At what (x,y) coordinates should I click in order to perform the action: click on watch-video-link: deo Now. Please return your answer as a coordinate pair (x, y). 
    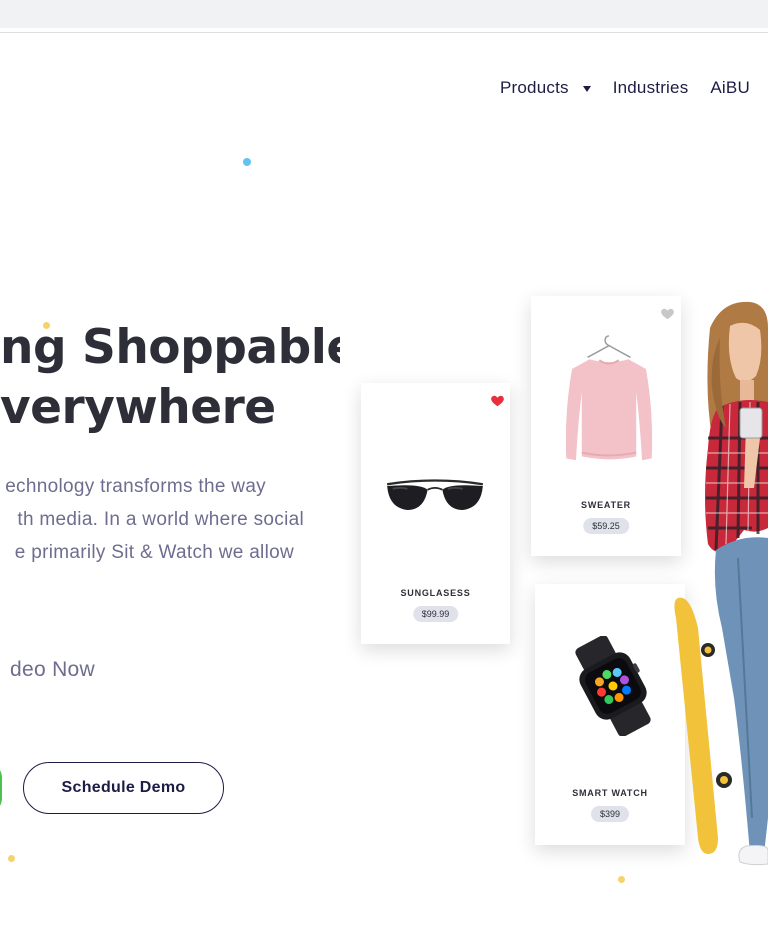
    Looking at the image, I should click on (47, 670).